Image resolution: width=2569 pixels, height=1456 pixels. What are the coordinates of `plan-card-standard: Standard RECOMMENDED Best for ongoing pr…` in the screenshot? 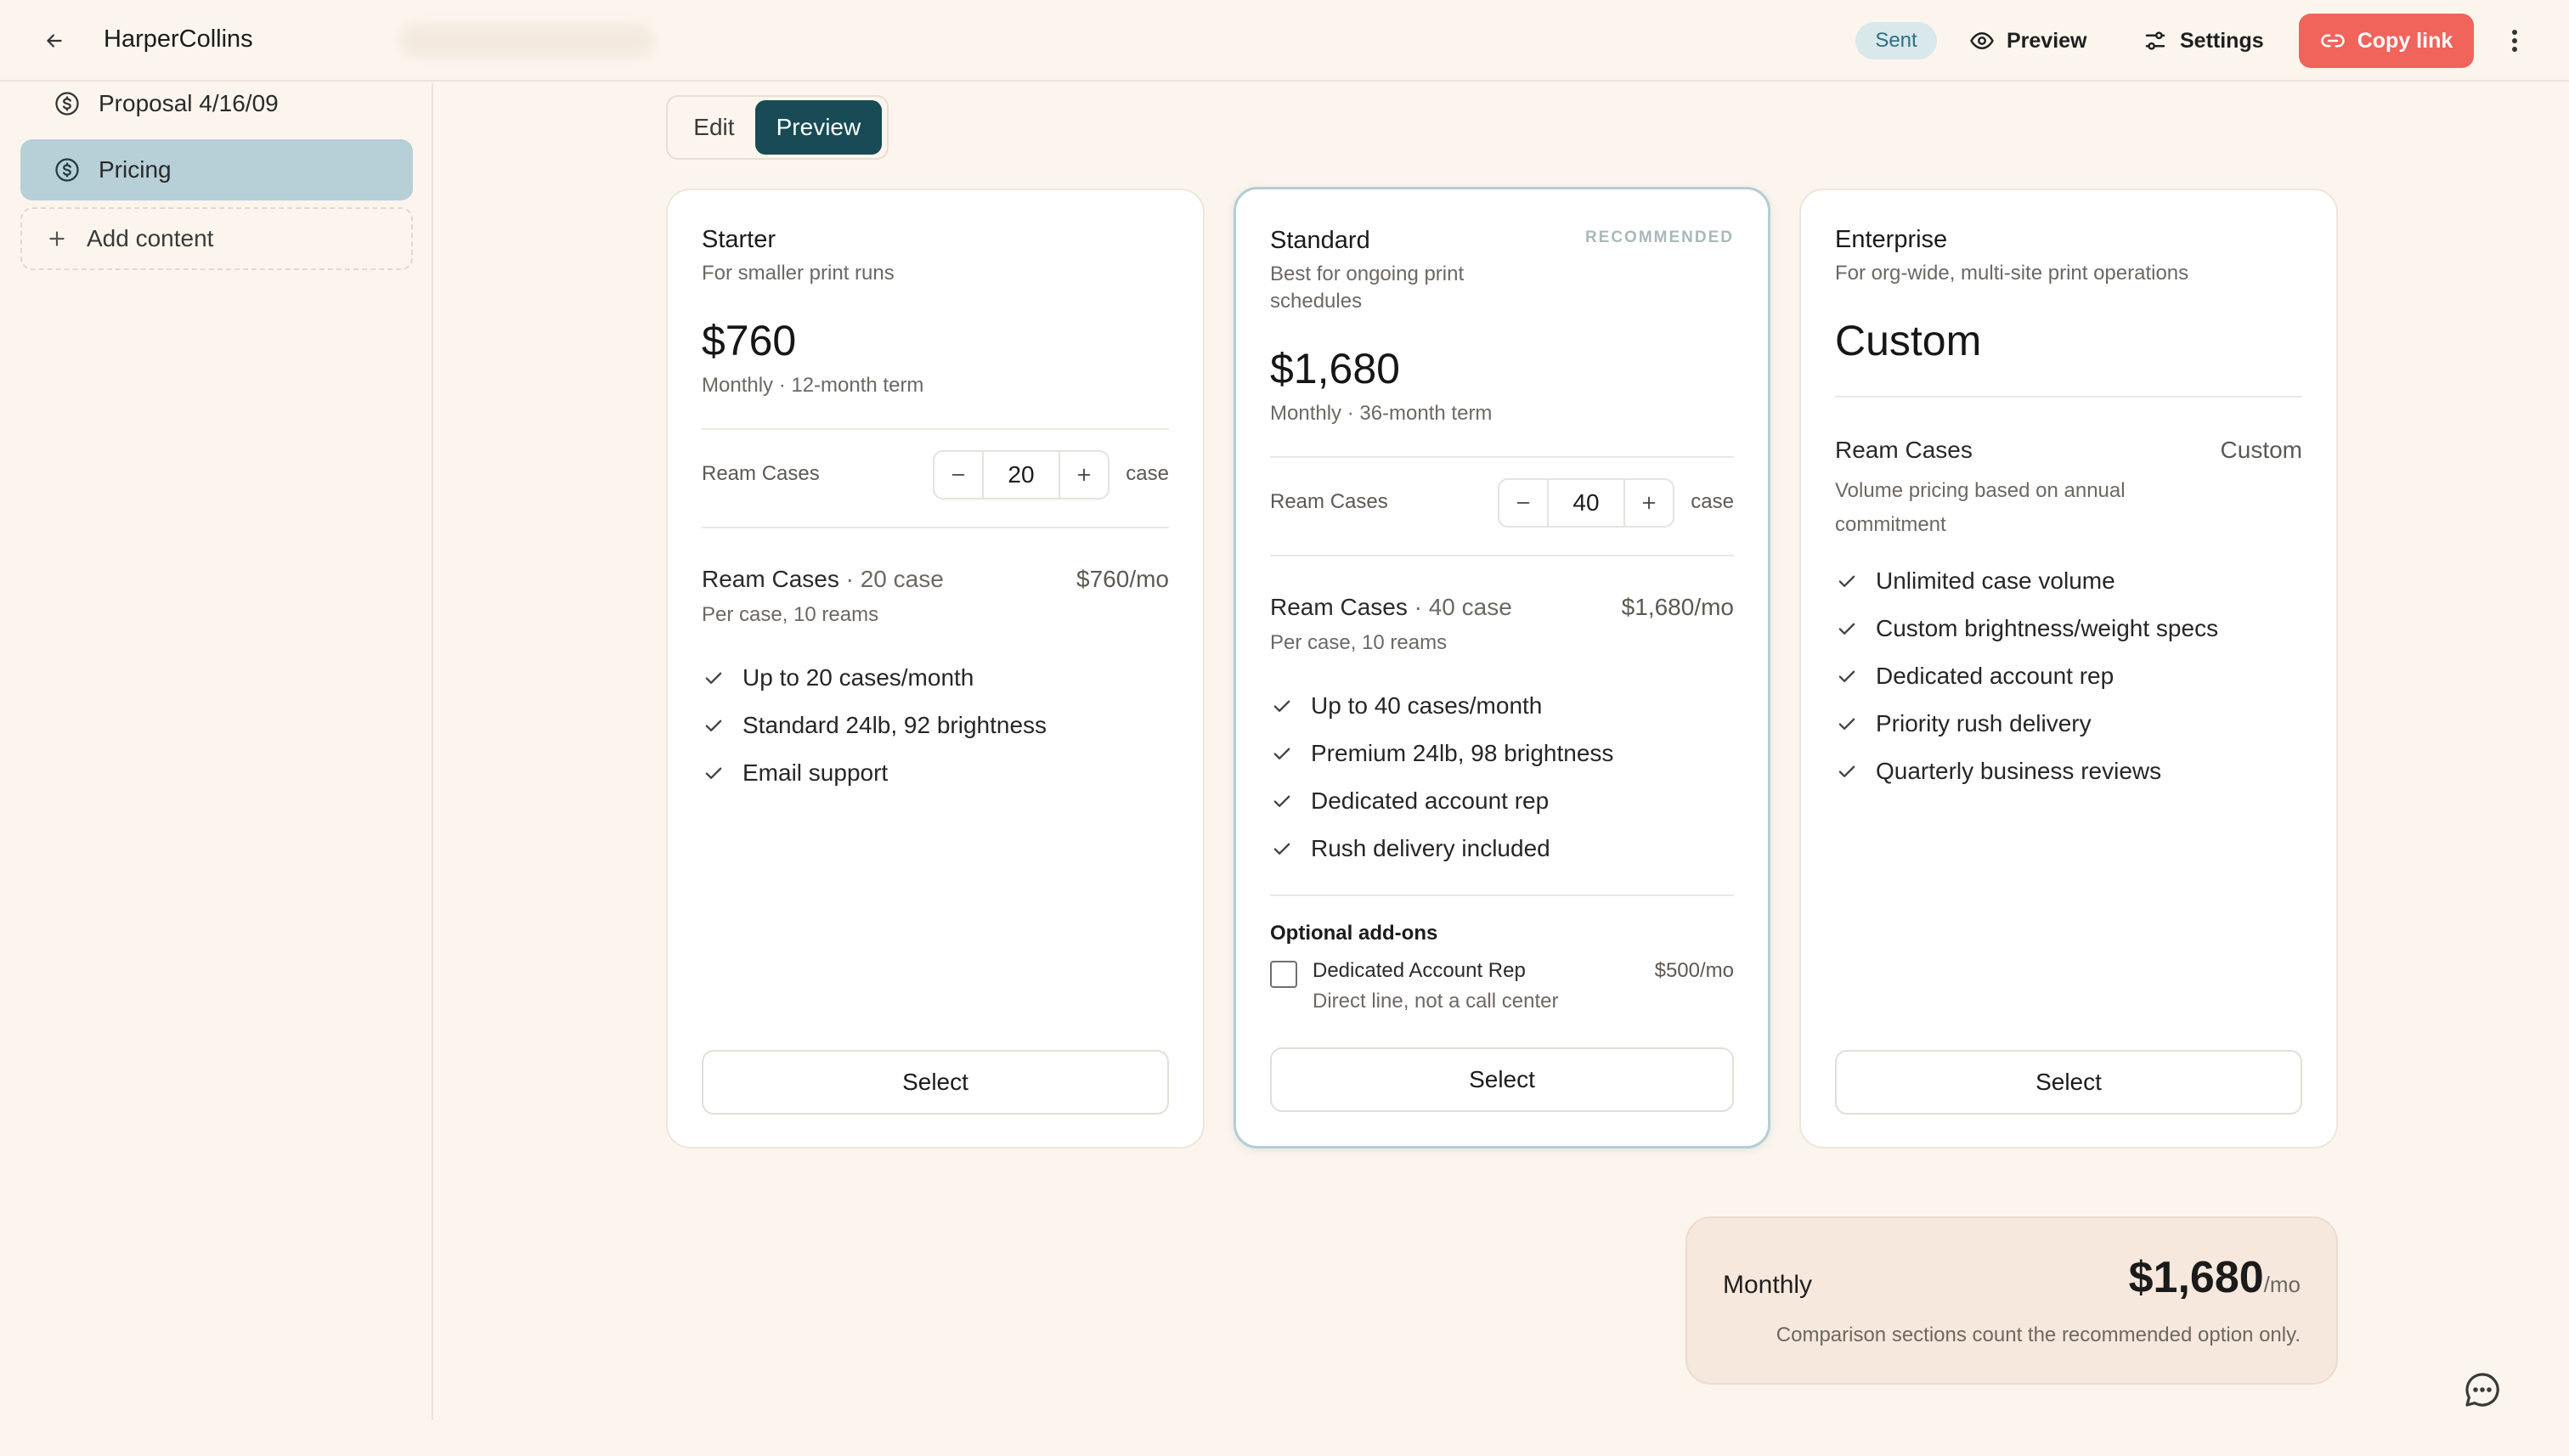 It's located at (1502, 668).